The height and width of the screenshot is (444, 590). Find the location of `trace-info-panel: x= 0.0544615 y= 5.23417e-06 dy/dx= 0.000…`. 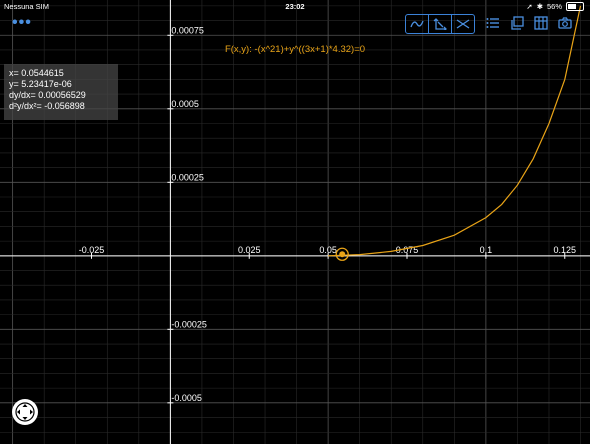

trace-info-panel: x= 0.0544615 y= 5.23417e-06 dy/dx= 0.000… is located at coordinates (61, 92).